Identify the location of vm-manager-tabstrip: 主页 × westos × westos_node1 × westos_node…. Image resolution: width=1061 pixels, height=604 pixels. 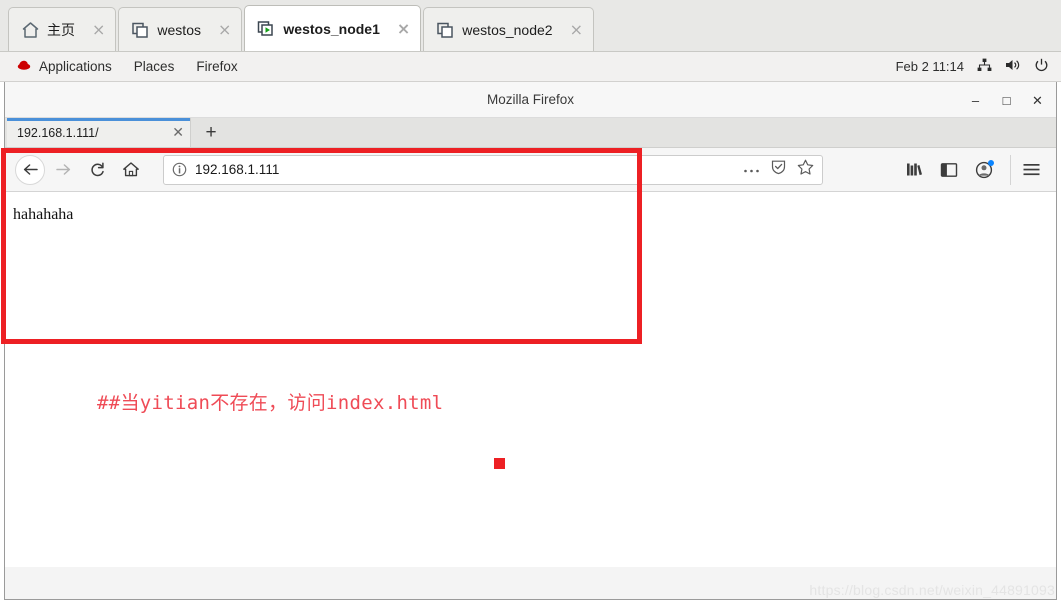
(530, 26).